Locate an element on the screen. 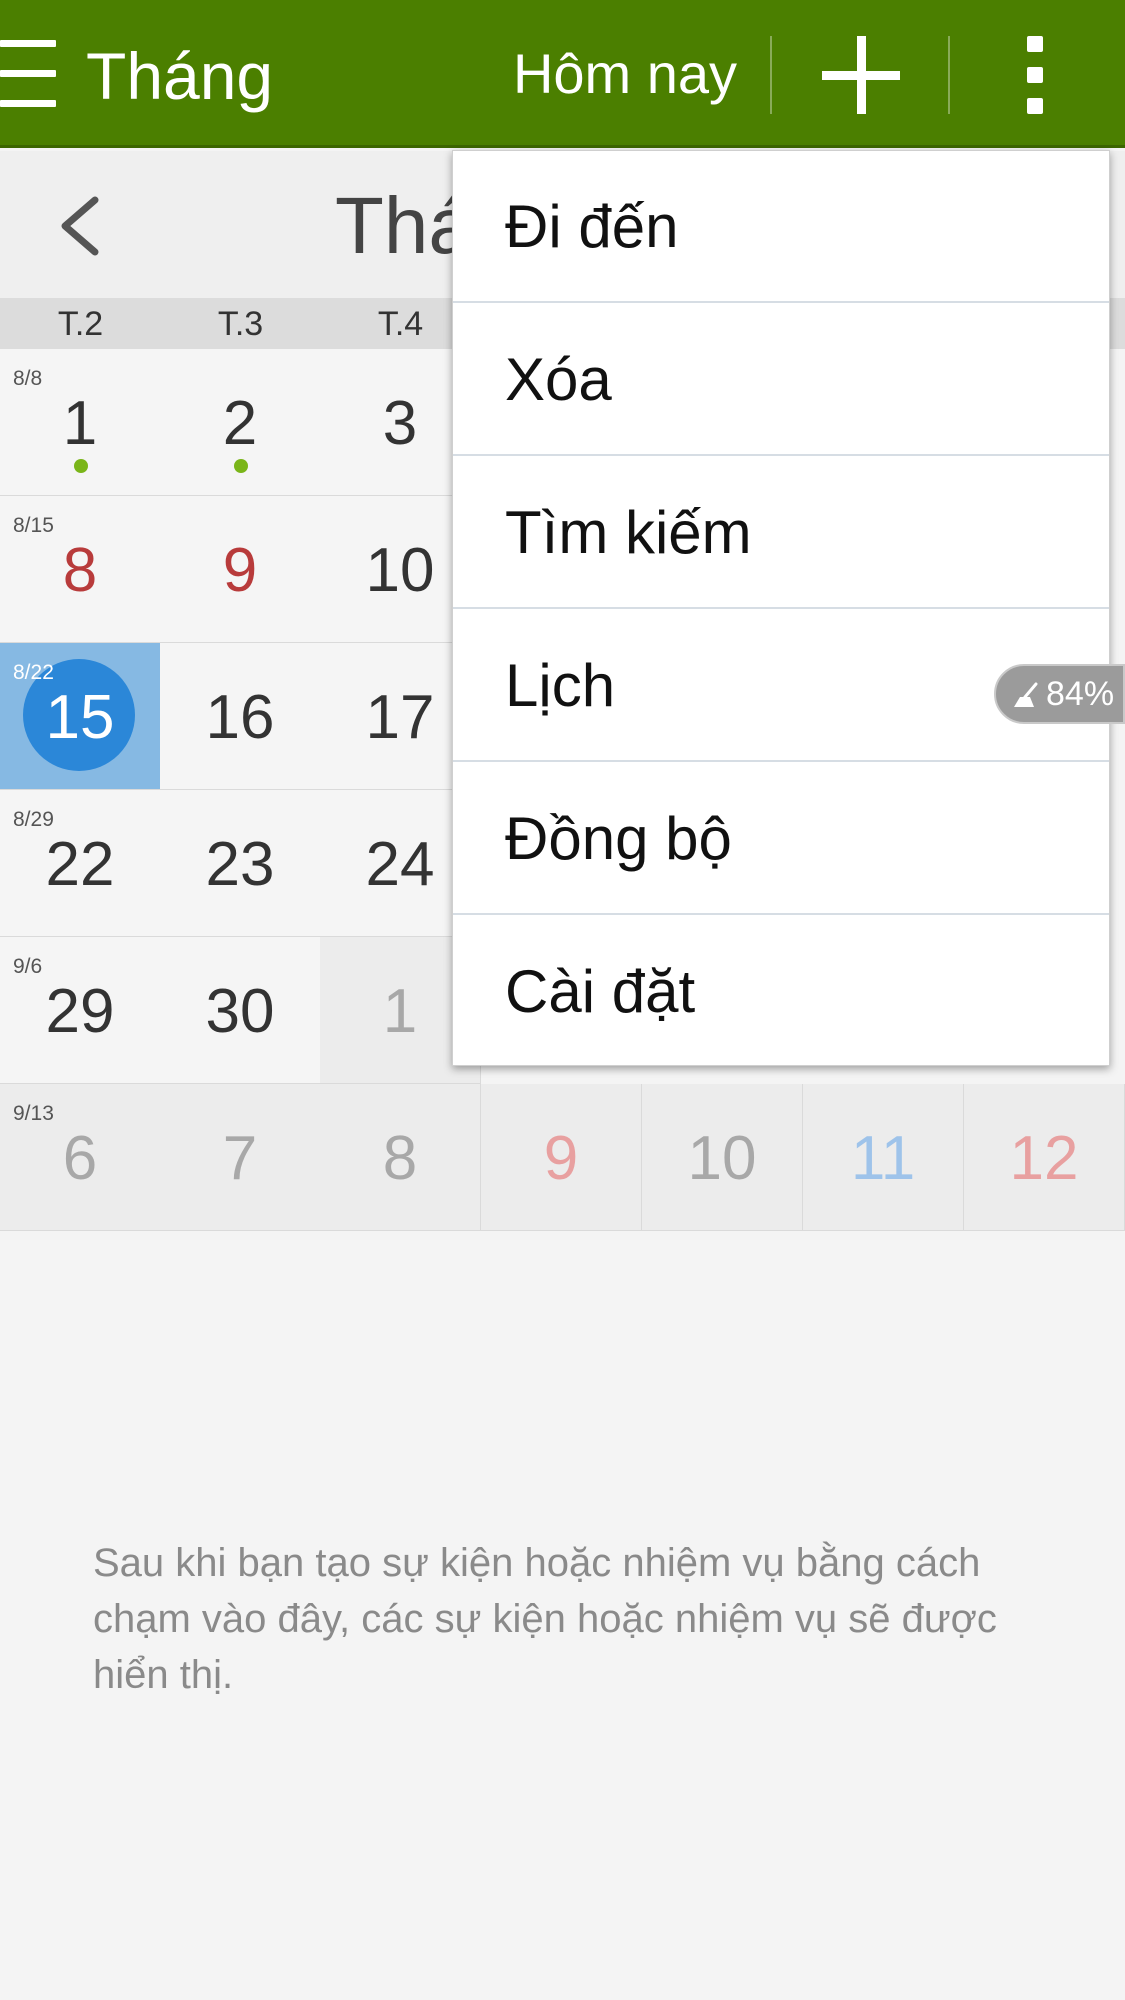 This screenshot has height=2000, width=1125. add-event-button is located at coordinates (860, 74).